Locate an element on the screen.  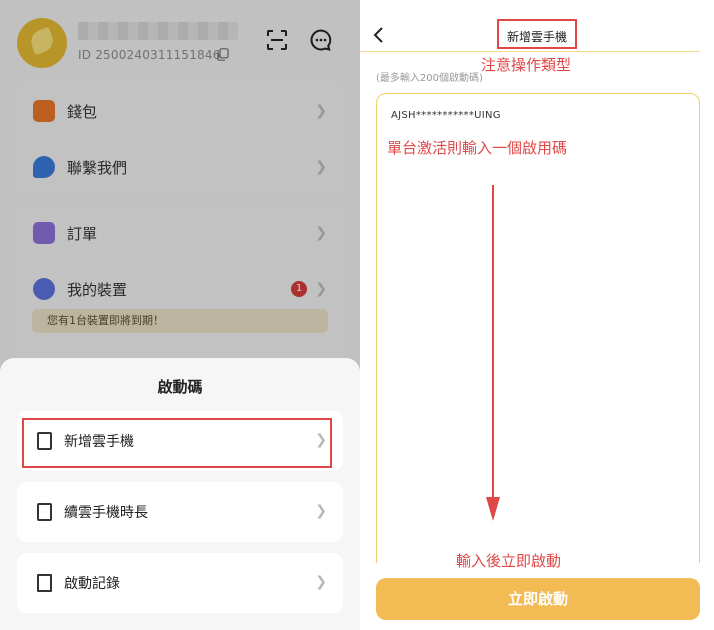
annotation-operation-type: 注意操作類型 is located at coordinates (526, 65).